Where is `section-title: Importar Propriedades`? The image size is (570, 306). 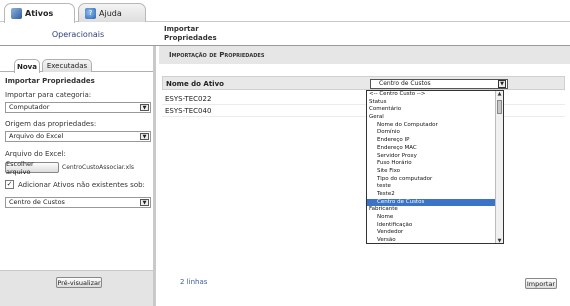 section-title: Importar Propriedades is located at coordinates (50, 81).